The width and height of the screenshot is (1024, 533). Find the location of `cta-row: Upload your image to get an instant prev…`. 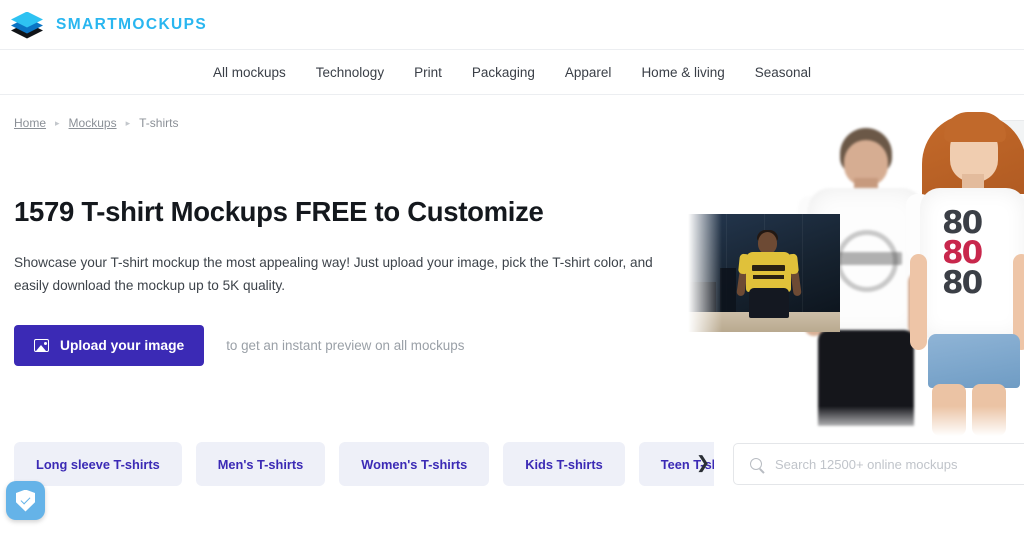

cta-row: Upload your image to get an instant prev… is located at coordinates (239, 345).